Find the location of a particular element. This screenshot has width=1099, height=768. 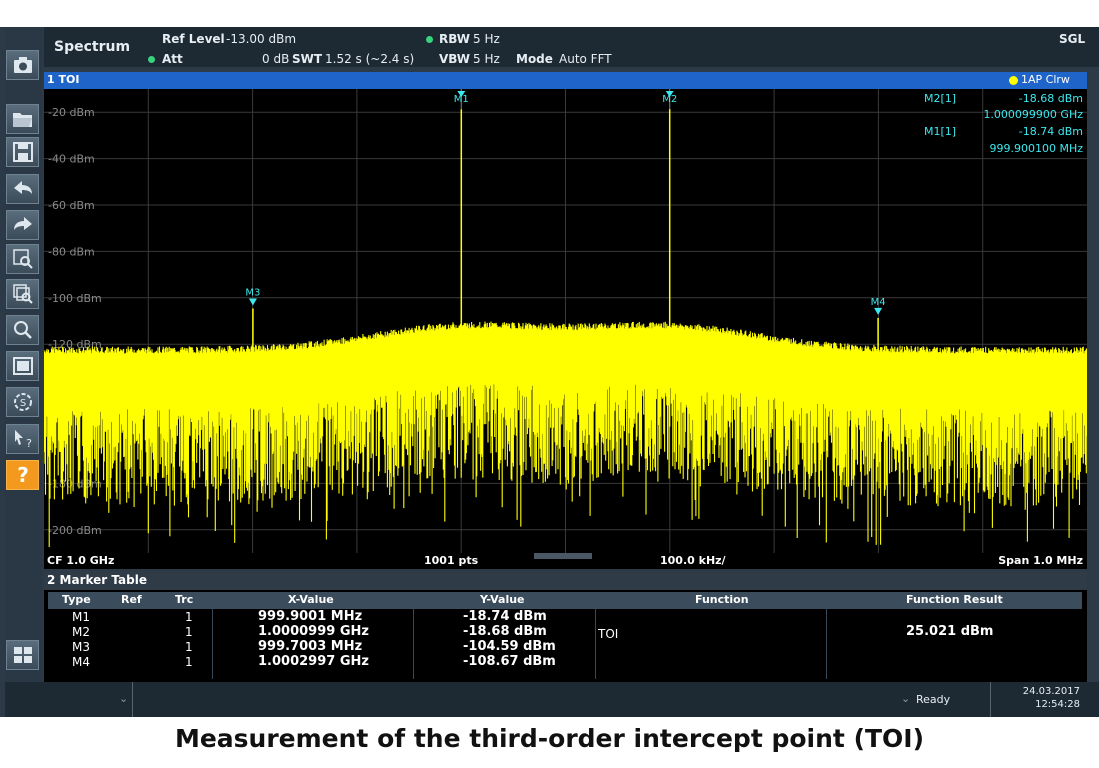

redo-icon is located at coordinates (22, 225).